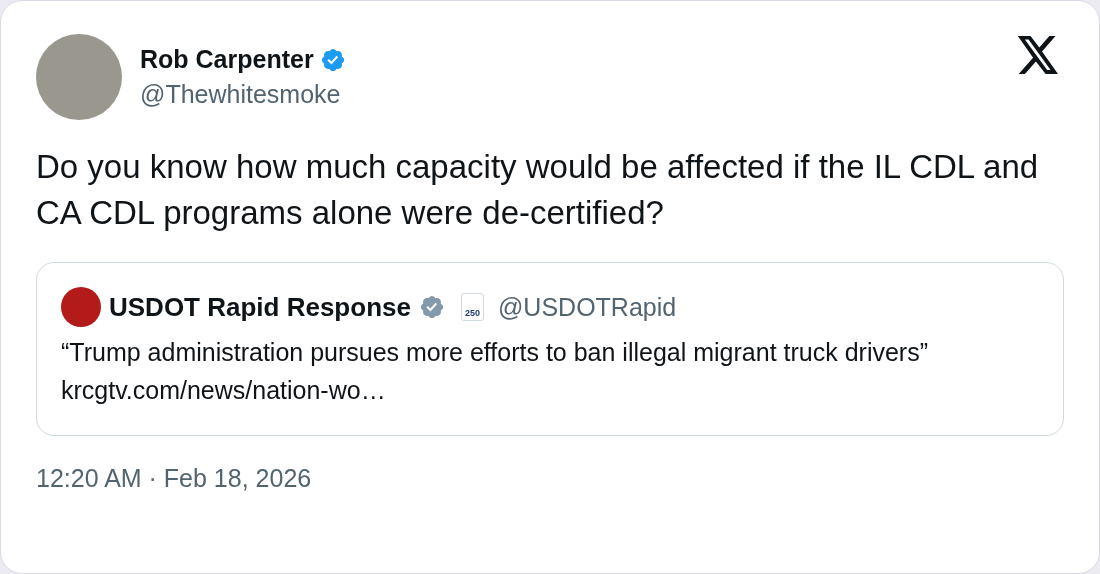 Image resolution: width=1100 pixels, height=574 pixels. Describe the element at coordinates (260, 307) in the screenshot. I see `quoted-author-name: USDOT Rapid Response` at that location.